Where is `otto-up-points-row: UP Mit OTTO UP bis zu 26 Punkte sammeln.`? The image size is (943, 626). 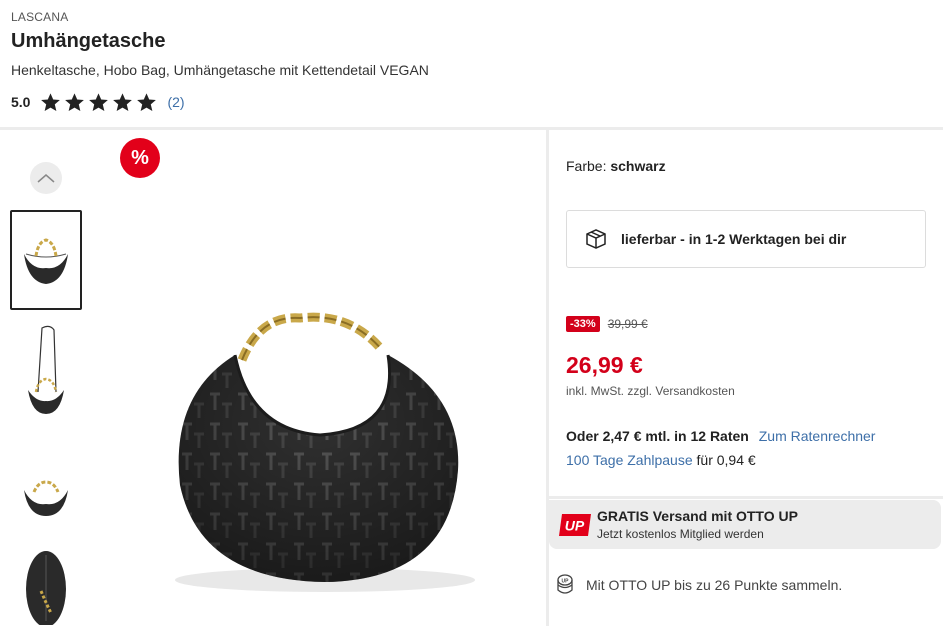
otto-up-points-row: UP Mit OTTO UP bis zu 26 Punkte sammeln. is located at coordinates (699, 585).